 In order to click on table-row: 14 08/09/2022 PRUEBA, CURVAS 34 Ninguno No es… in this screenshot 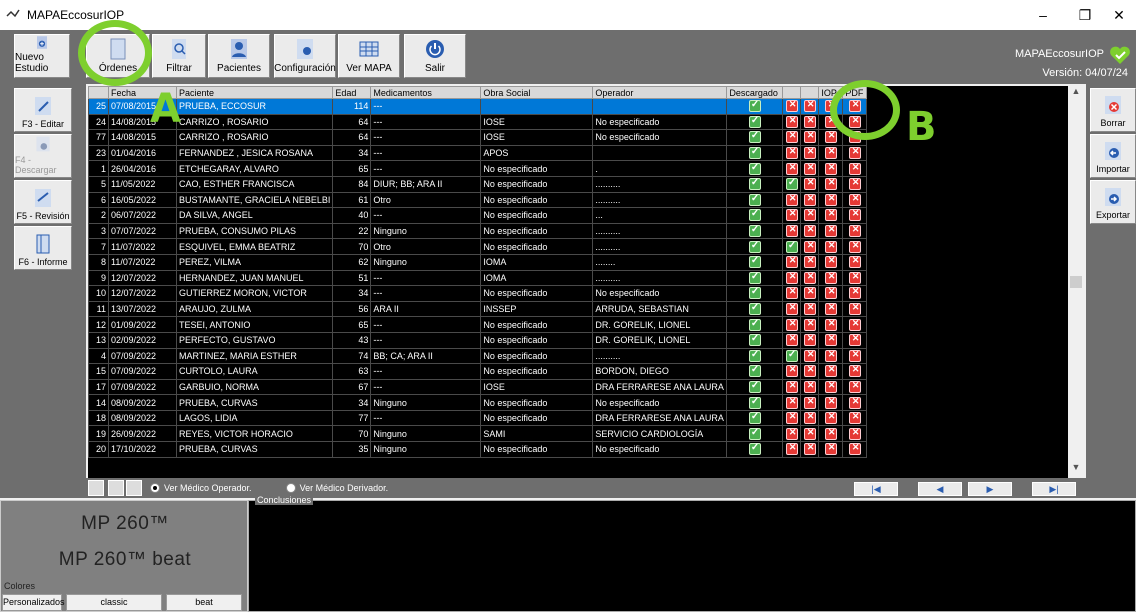, I will do `click(478, 402)`.